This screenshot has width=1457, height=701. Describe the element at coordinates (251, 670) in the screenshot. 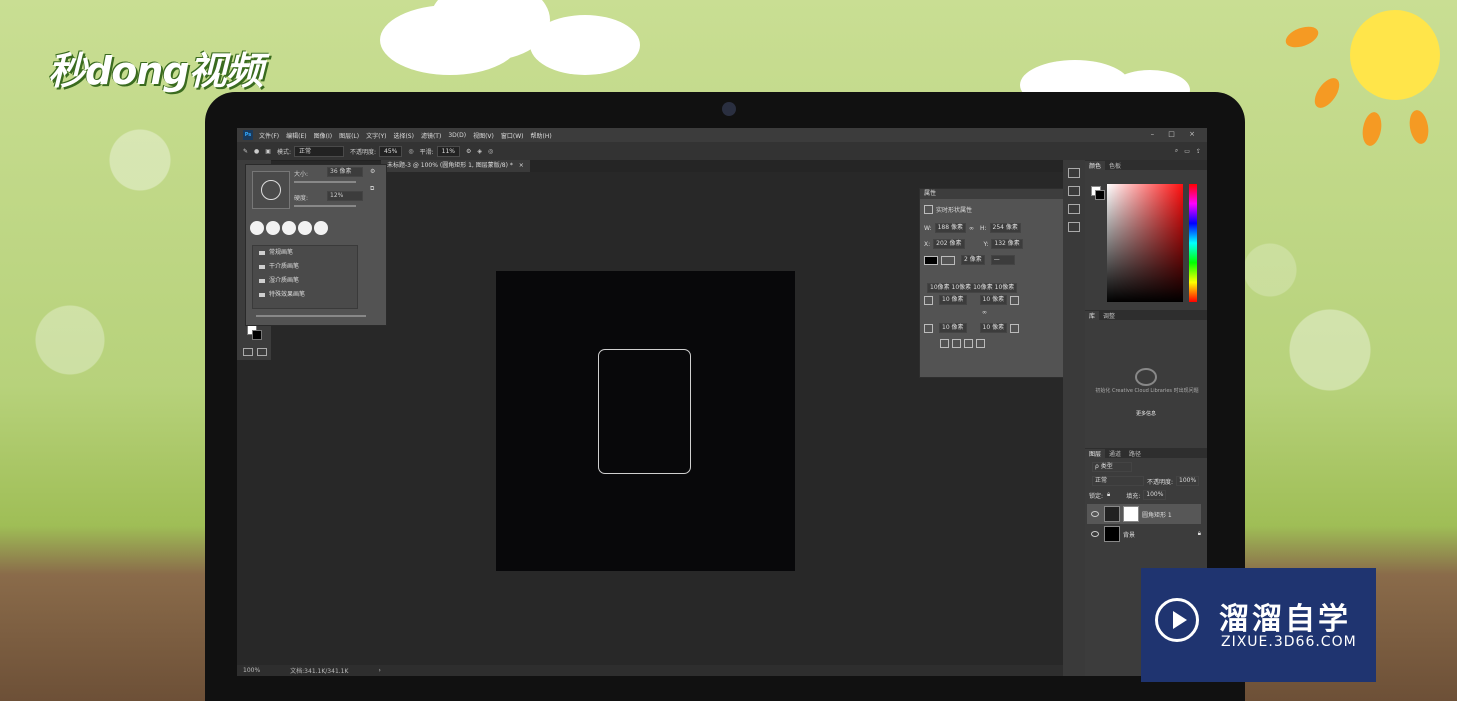

I see `zoom-level: 100%` at that location.